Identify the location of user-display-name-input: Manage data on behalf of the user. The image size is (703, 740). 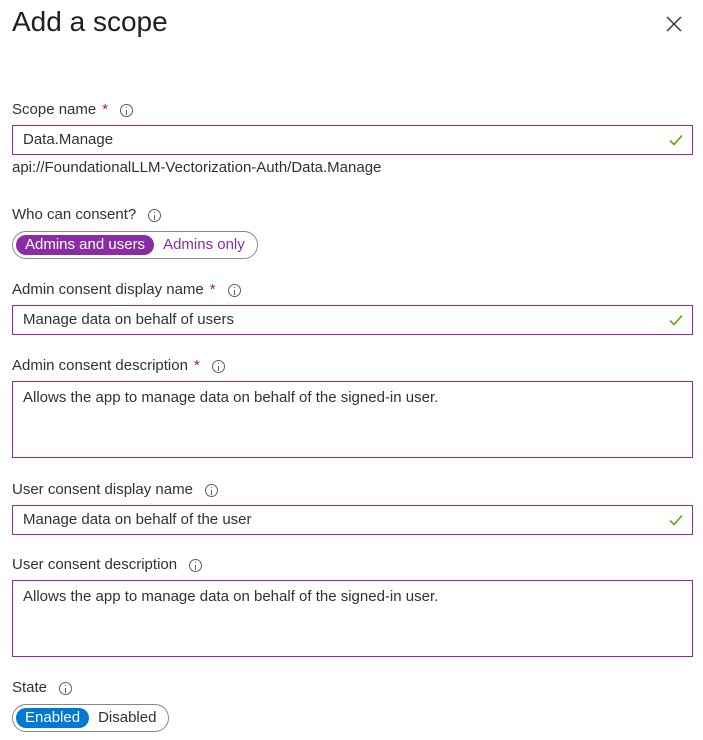
(352, 520).